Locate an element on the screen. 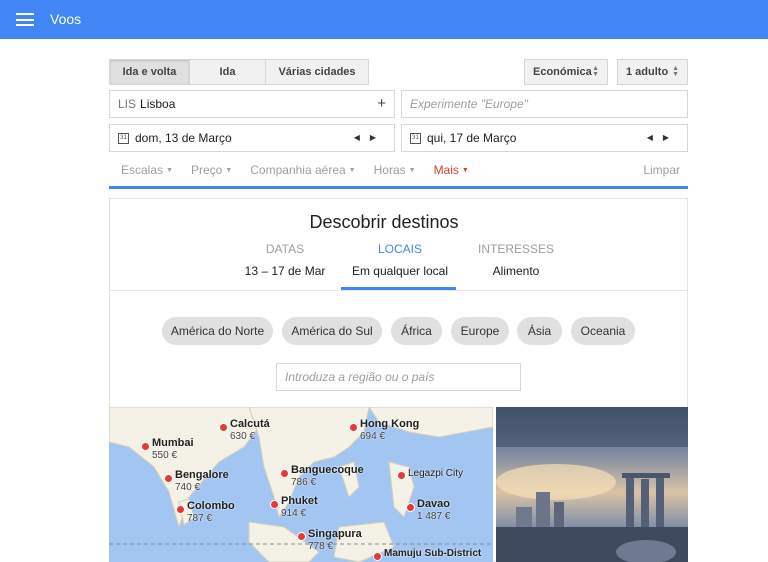 Image resolution: width=768 pixels, height=562 pixels. map-price-label: 1 487 € is located at coordinates (434, 516).